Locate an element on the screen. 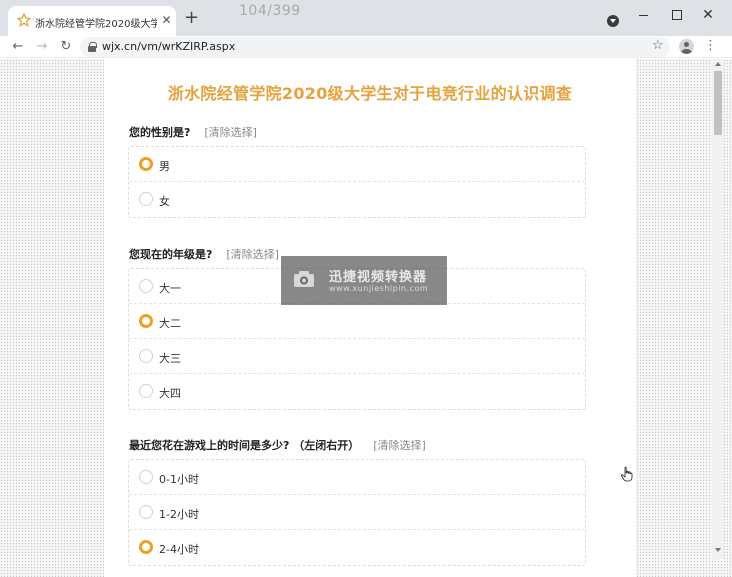 This screenshot has height=577, width=732. new-tab-button: + is located at coordinates (191, 18).